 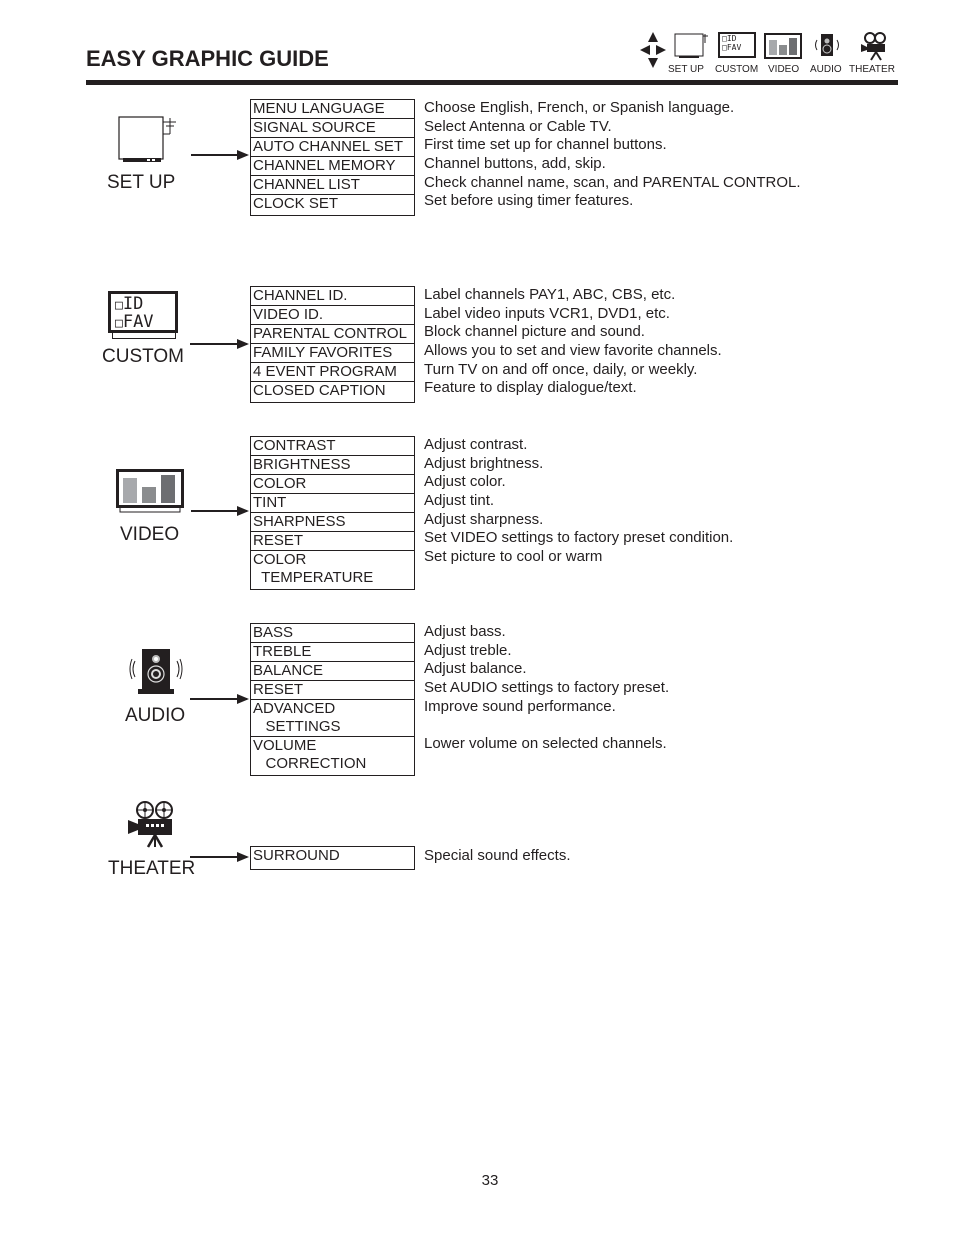 I want to click on menu-item: CONTRAST, so click(x=332, y=445).